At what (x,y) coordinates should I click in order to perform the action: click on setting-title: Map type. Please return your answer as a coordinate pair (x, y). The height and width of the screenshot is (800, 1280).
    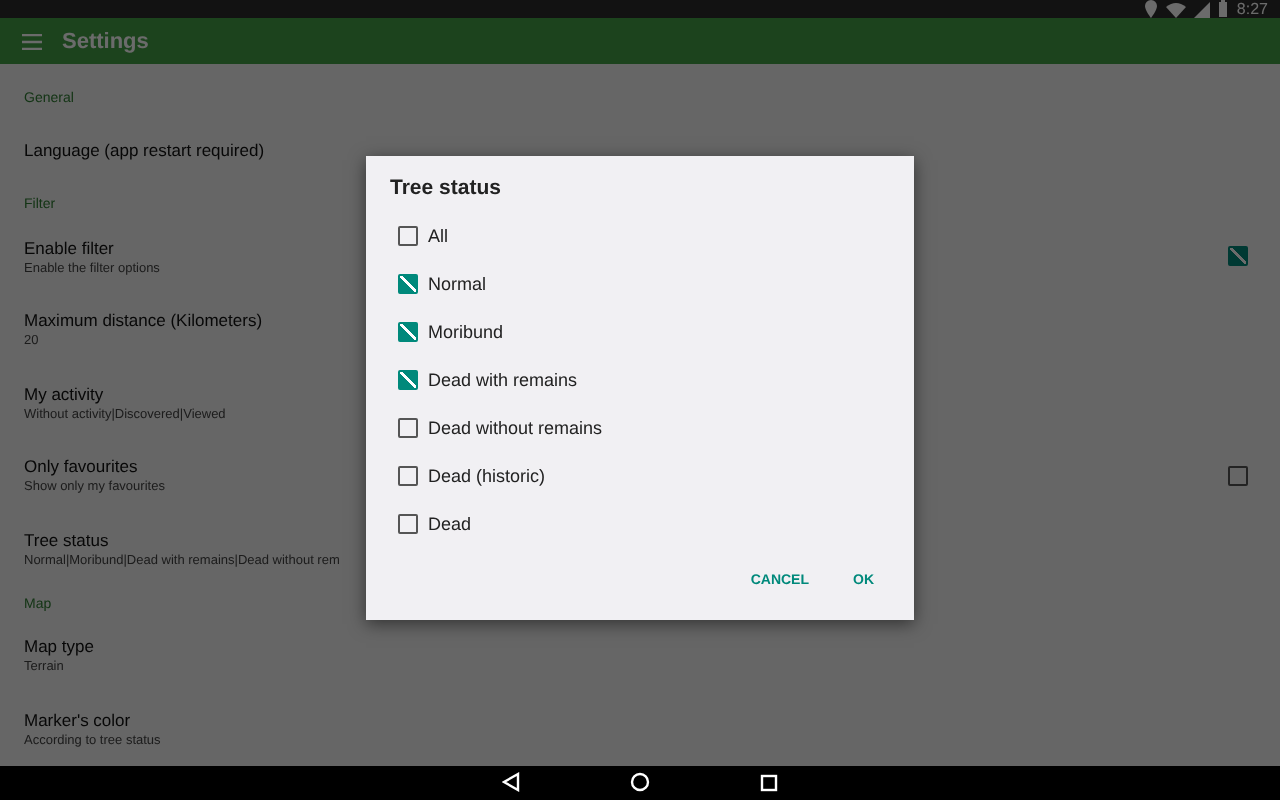
    Looking at the image, I should click on (59, 646).